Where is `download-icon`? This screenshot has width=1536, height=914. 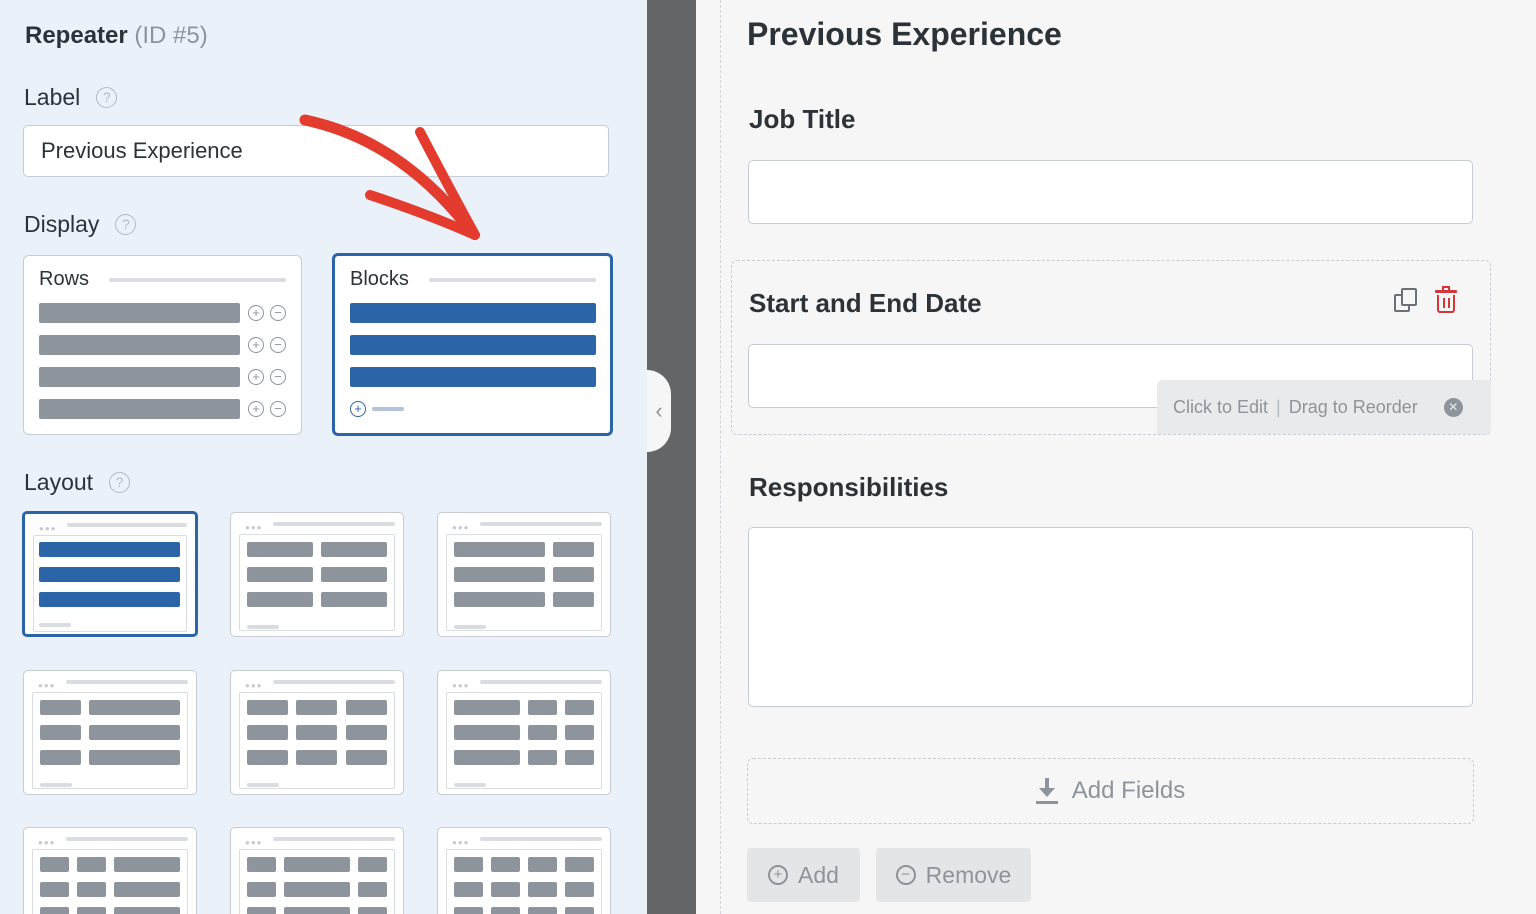
download-icon is located at coordinates (1046, 791).